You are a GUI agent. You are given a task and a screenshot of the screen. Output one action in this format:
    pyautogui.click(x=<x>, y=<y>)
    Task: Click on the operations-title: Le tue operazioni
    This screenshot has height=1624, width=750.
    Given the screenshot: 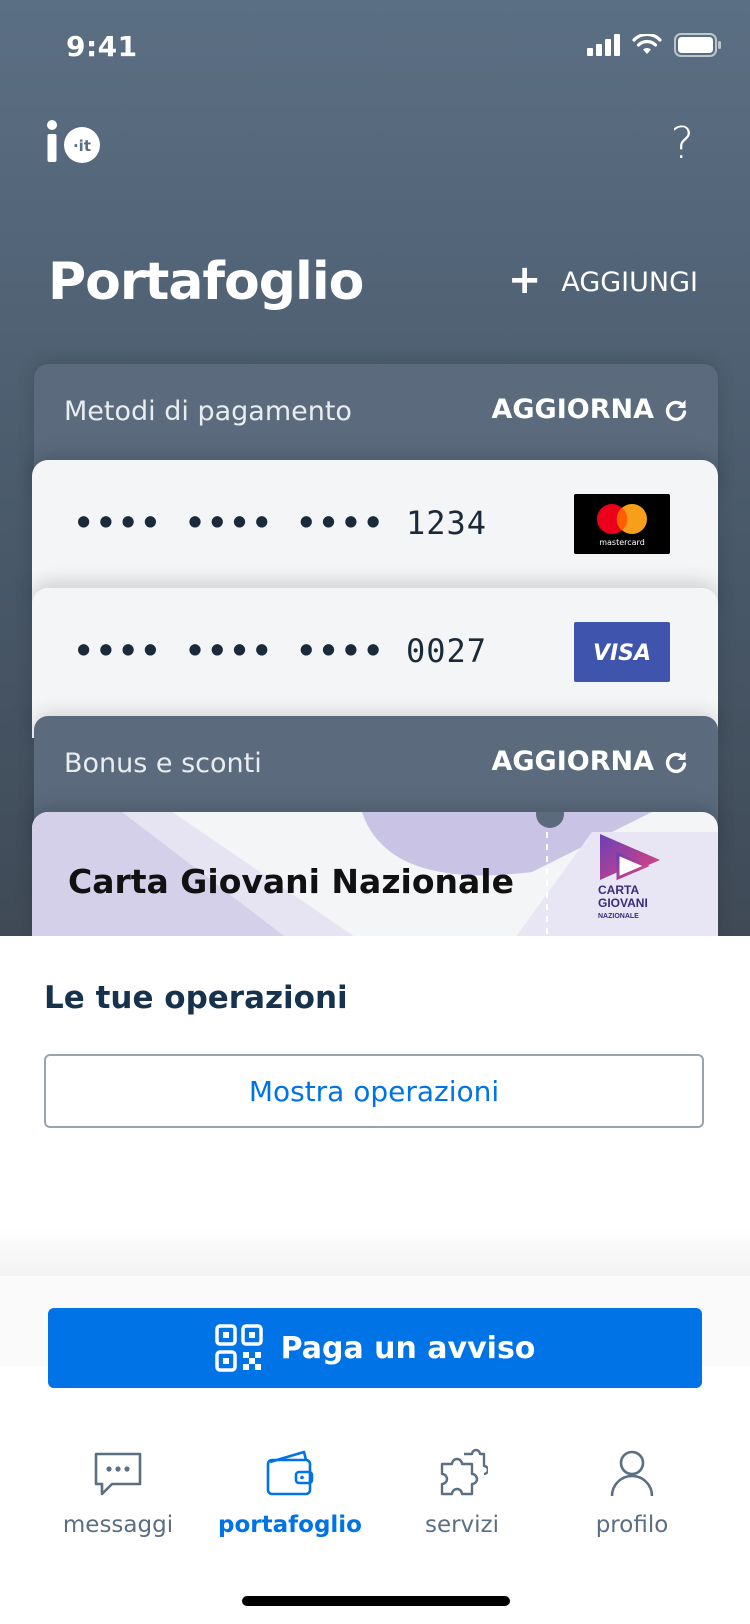 What is the action you would take?
    pyautogui.click(x=196, y=998)
    